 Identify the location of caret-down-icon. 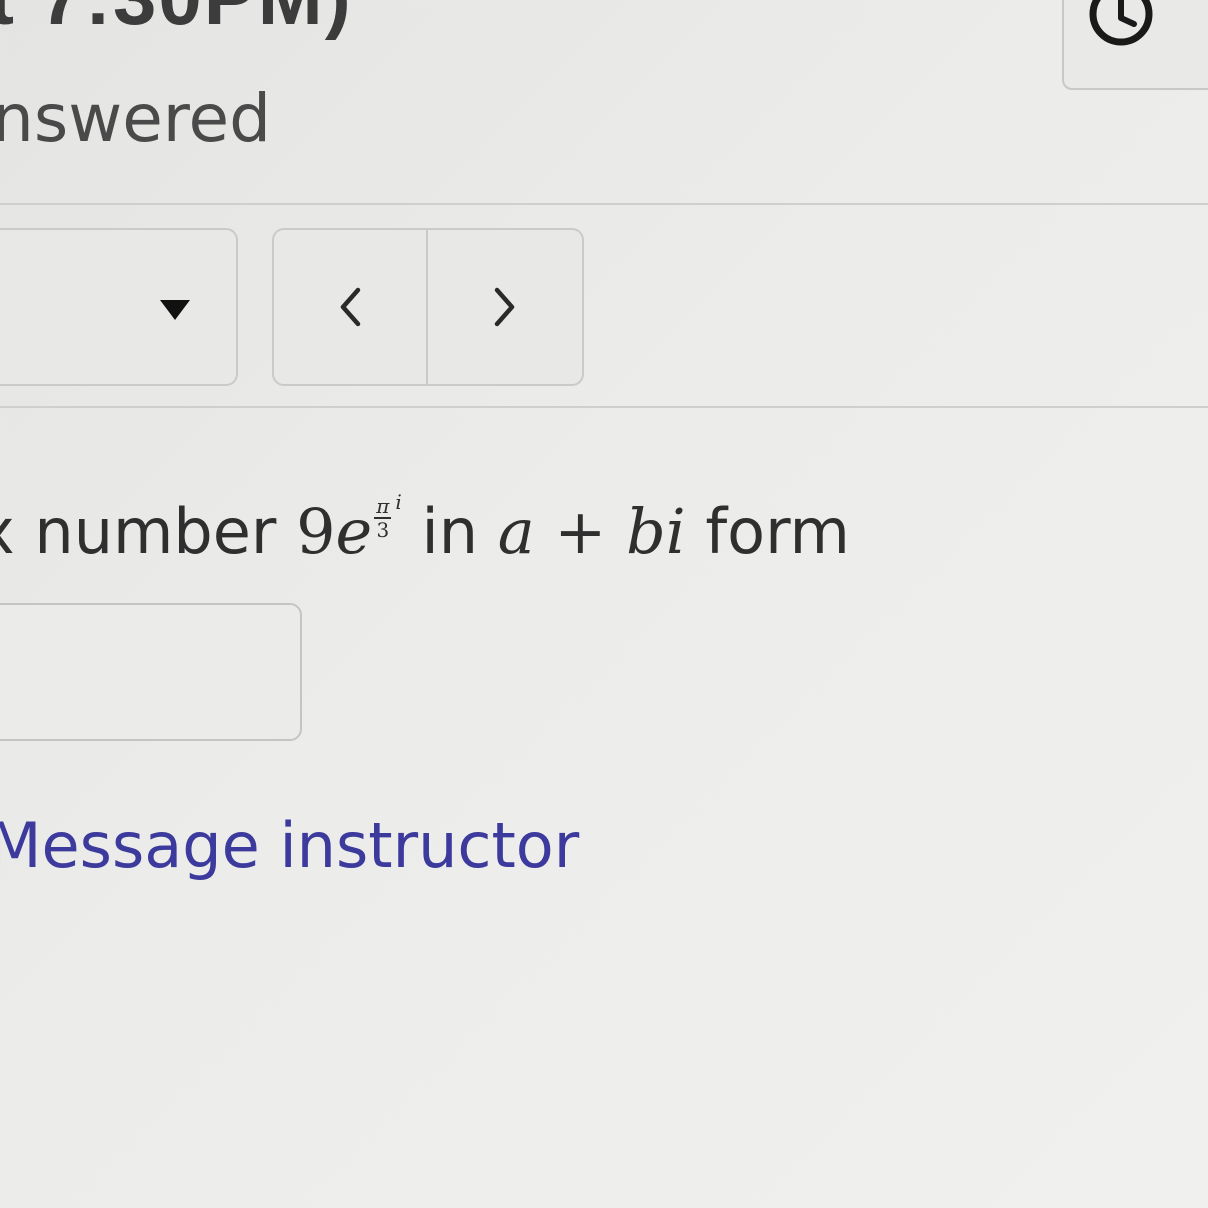
(175, 310).